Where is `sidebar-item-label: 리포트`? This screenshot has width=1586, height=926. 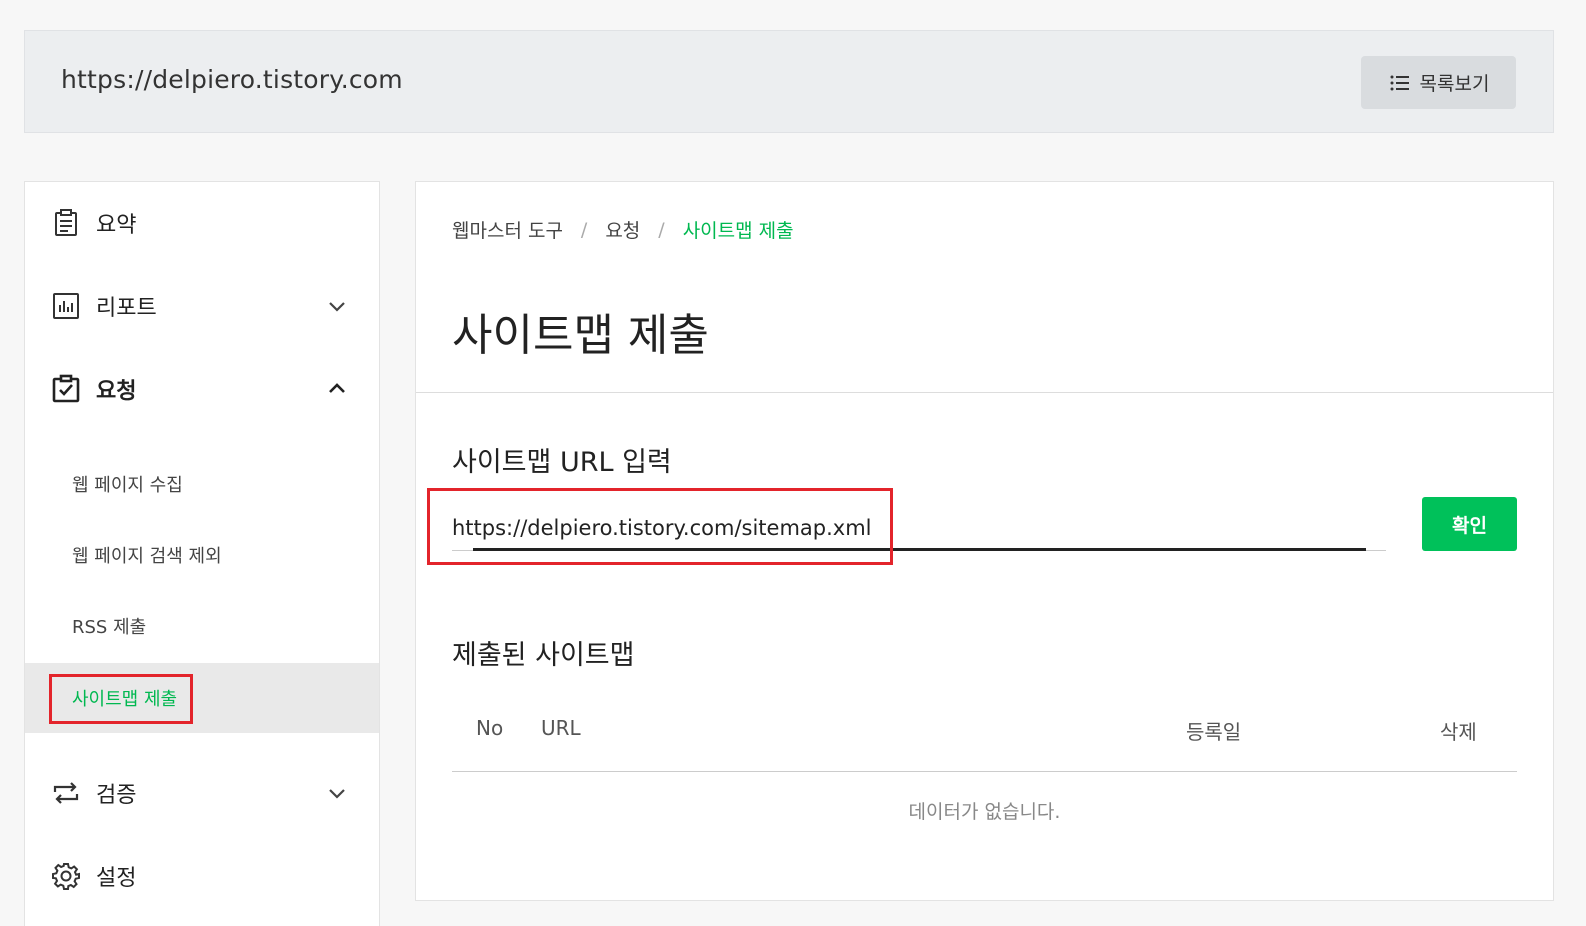
sidebar-item-label: 리포트 is located at coordinates (126, 308).